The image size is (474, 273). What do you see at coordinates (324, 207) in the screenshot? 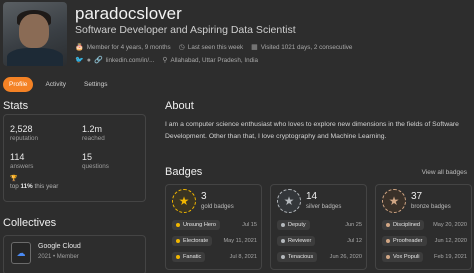
I see `badge-kind: silver badges` at bounding box center [324, 207].